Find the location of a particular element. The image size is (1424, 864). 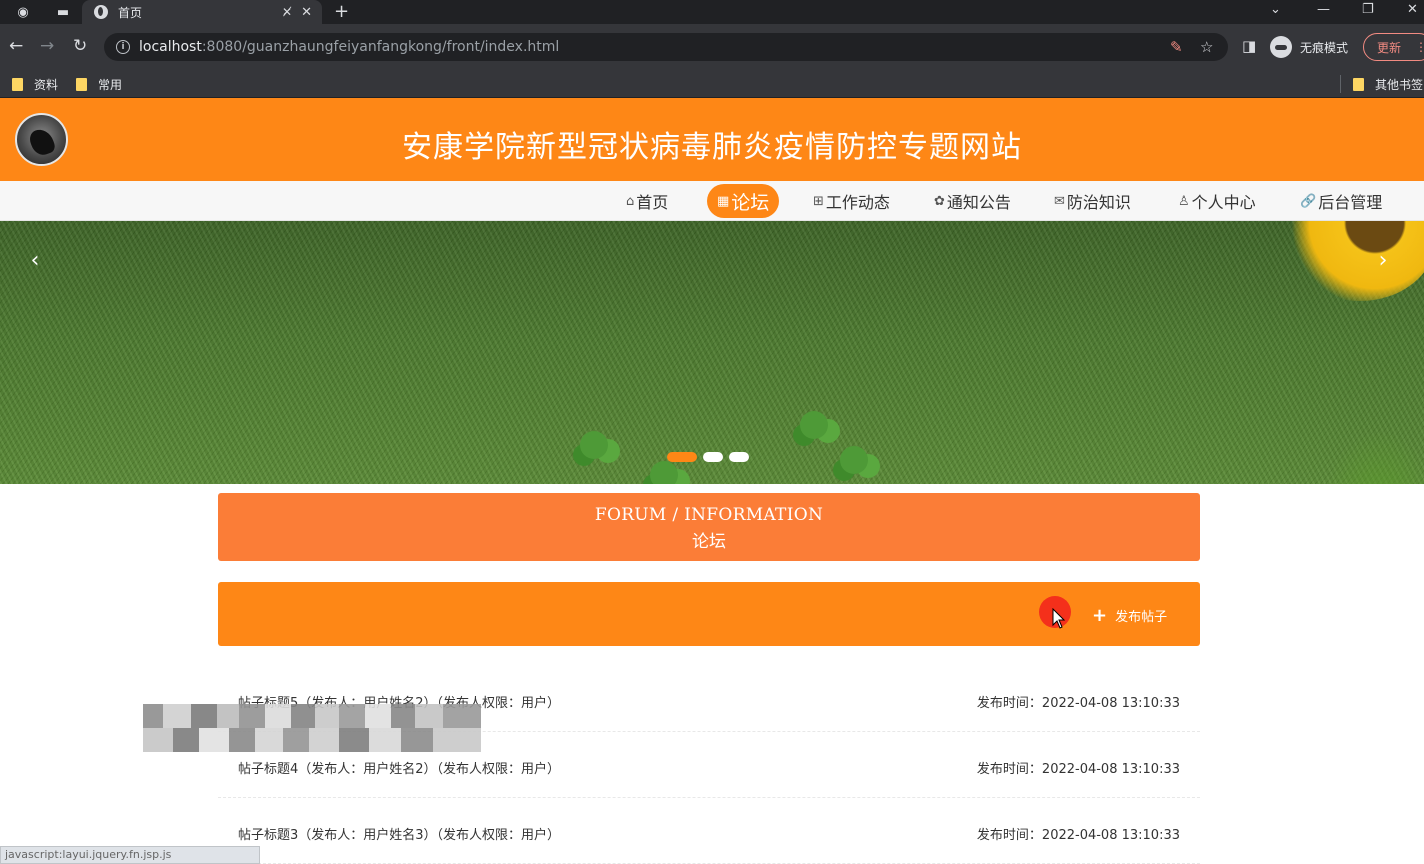

site-header: 安康学院新型冠状病毒肺炎疫情防控专题网站 is located at coordinates (712, 139).